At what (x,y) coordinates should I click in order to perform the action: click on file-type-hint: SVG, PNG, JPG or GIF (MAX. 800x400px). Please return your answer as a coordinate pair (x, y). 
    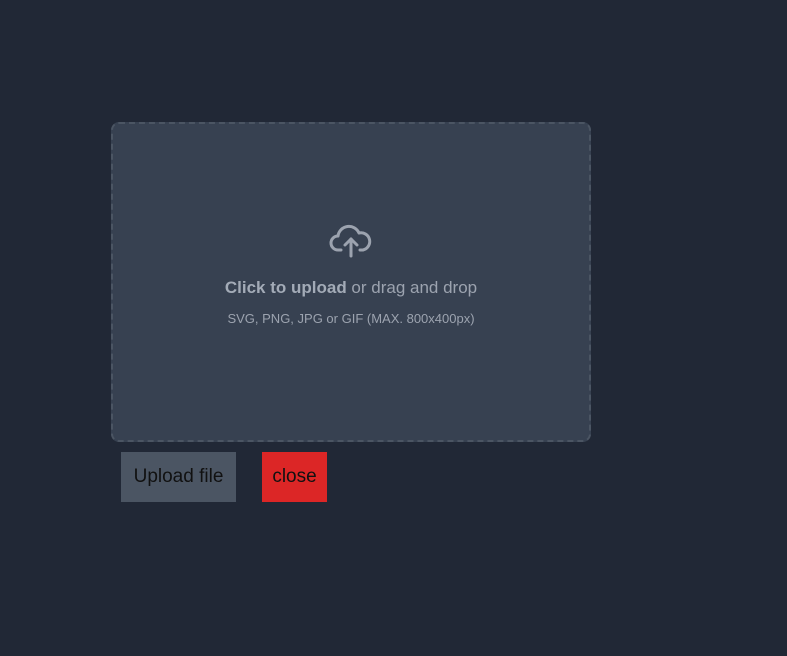
    Looking at the image, I should click on (351, 318).